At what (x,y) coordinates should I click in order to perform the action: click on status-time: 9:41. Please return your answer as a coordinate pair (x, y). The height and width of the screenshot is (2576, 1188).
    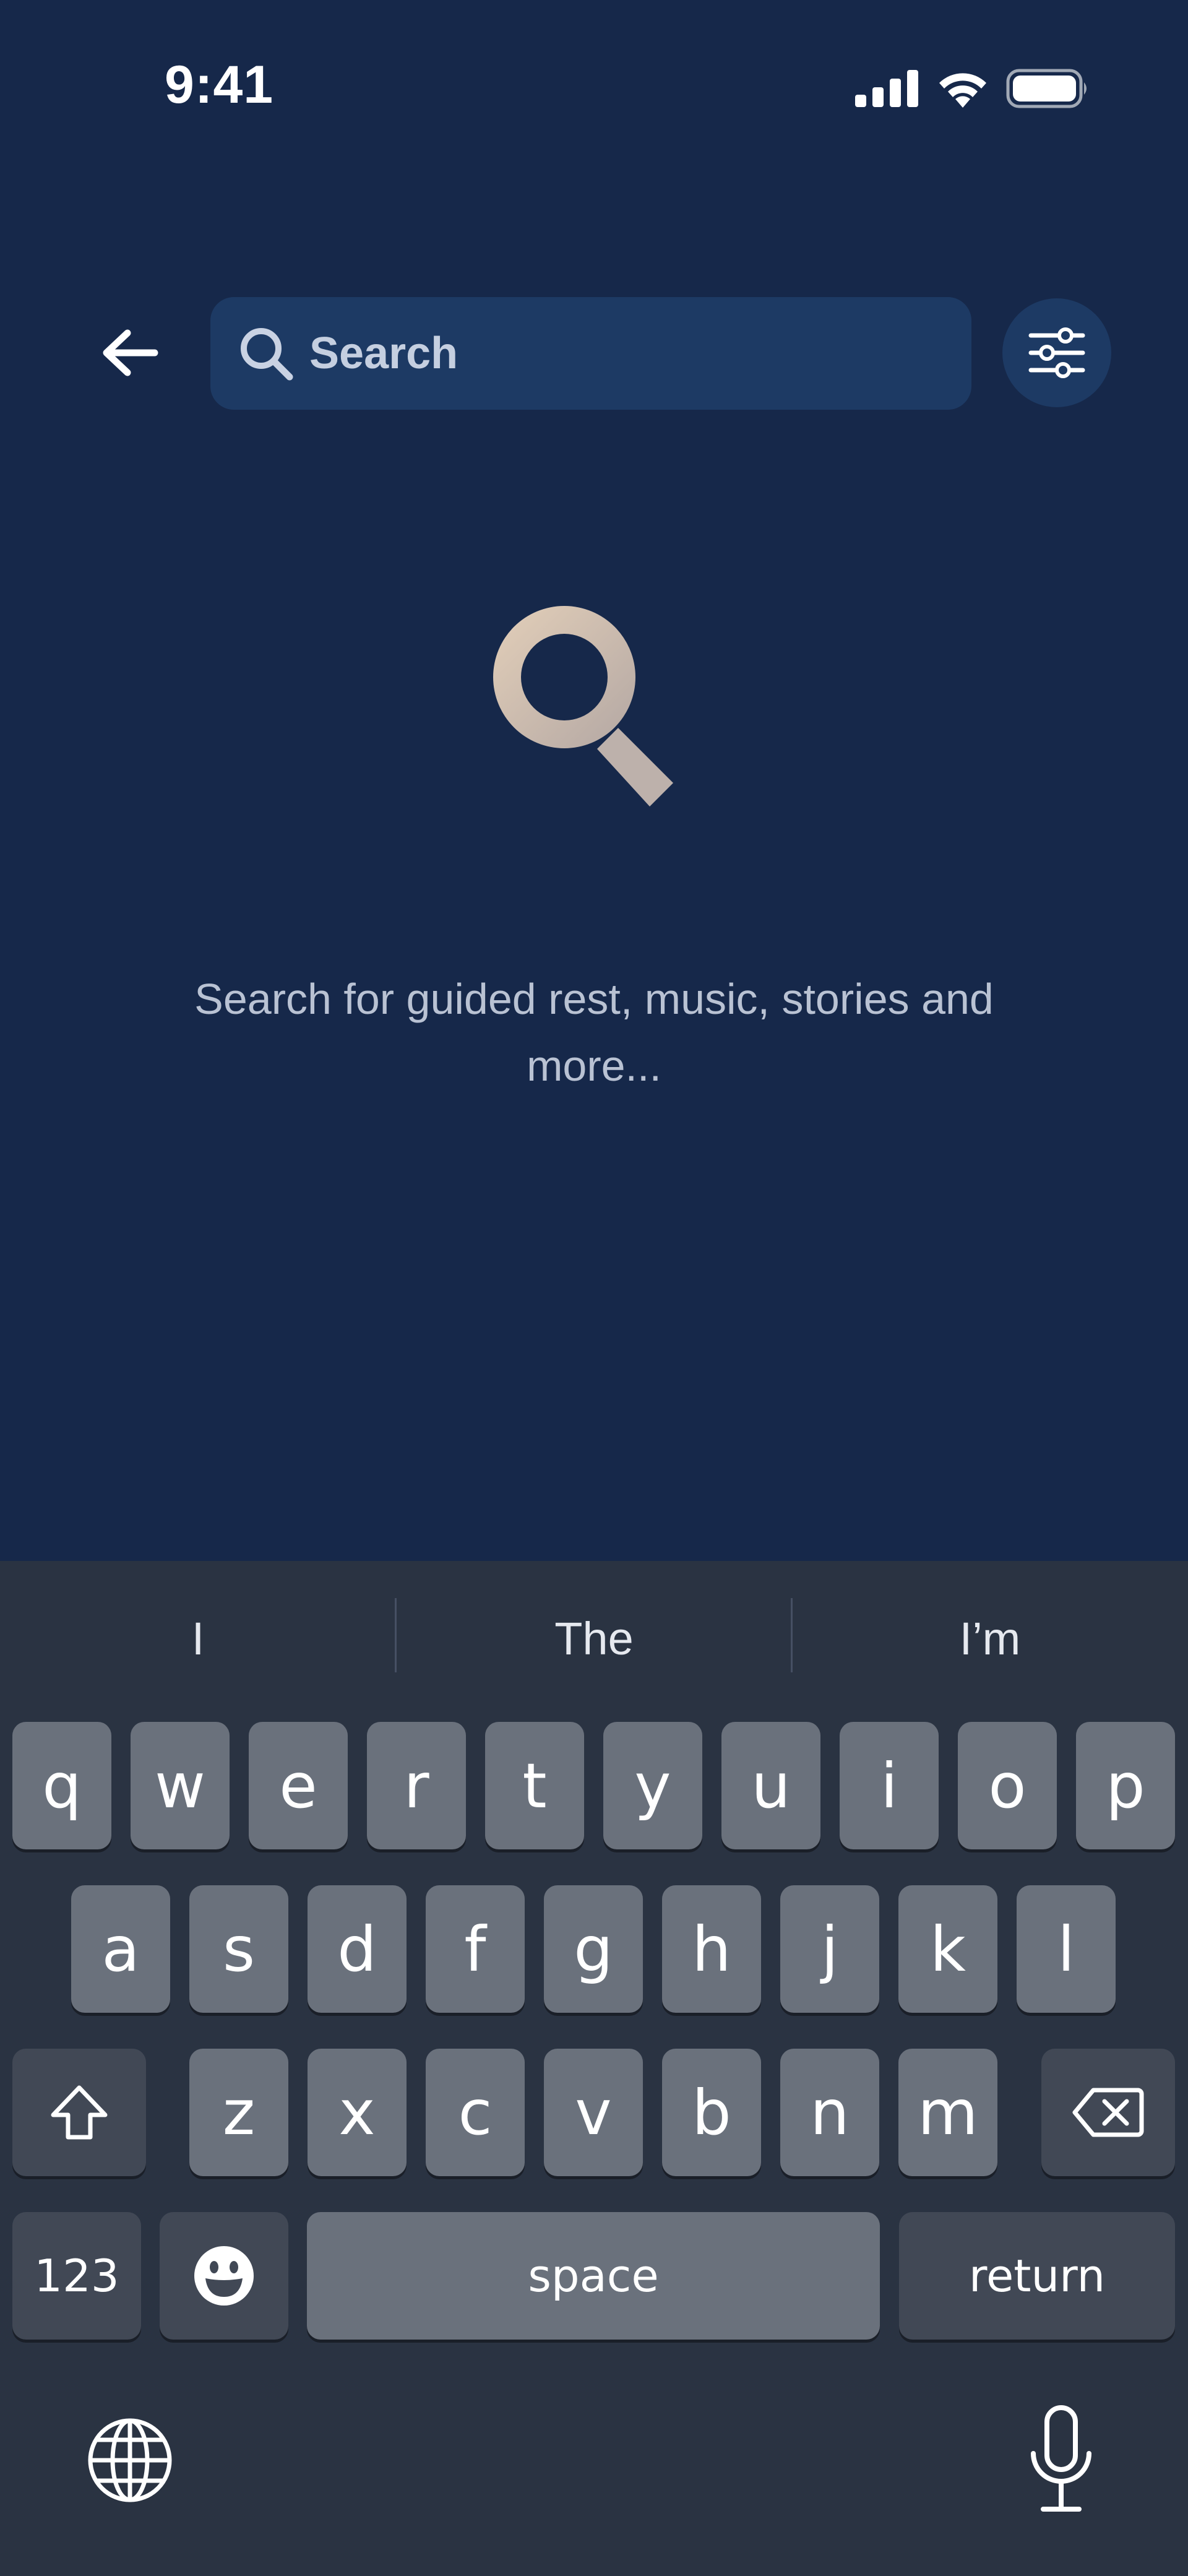
    Looking at the image, I should click on (220, 85).